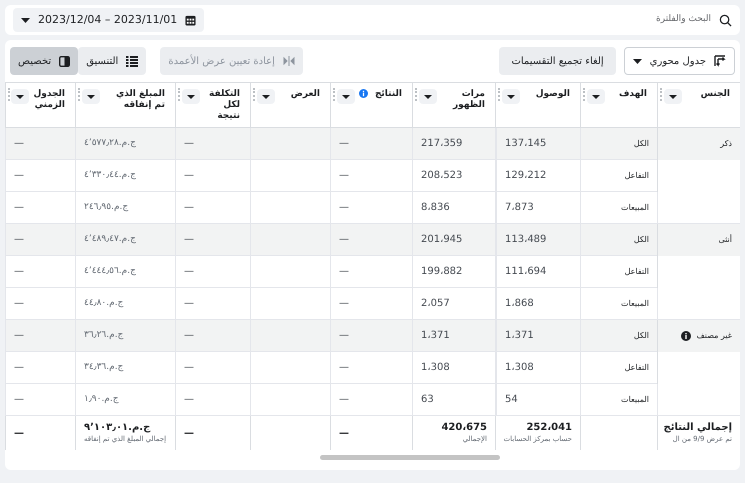  I want to click on table-cell-text: 113،489, so click(525, 240).